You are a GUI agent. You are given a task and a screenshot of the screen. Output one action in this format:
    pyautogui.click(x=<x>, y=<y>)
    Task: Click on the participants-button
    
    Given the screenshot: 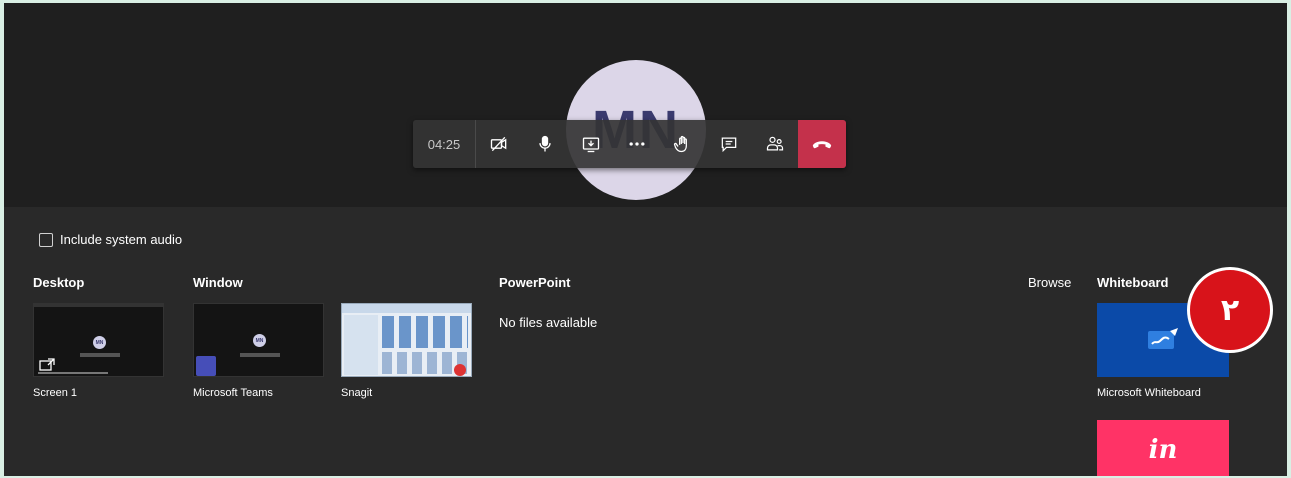 What is the action you would take?
    pyautogui.click(x=775, y=144)
    